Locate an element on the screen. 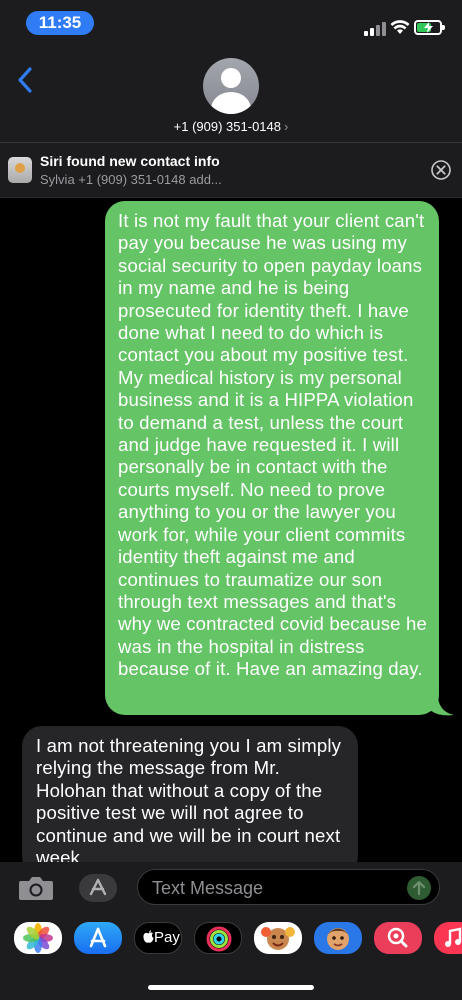 The height and width of the screenshot is (1000, 462). status-time: 11:35 is located at coordinates (60, 23).